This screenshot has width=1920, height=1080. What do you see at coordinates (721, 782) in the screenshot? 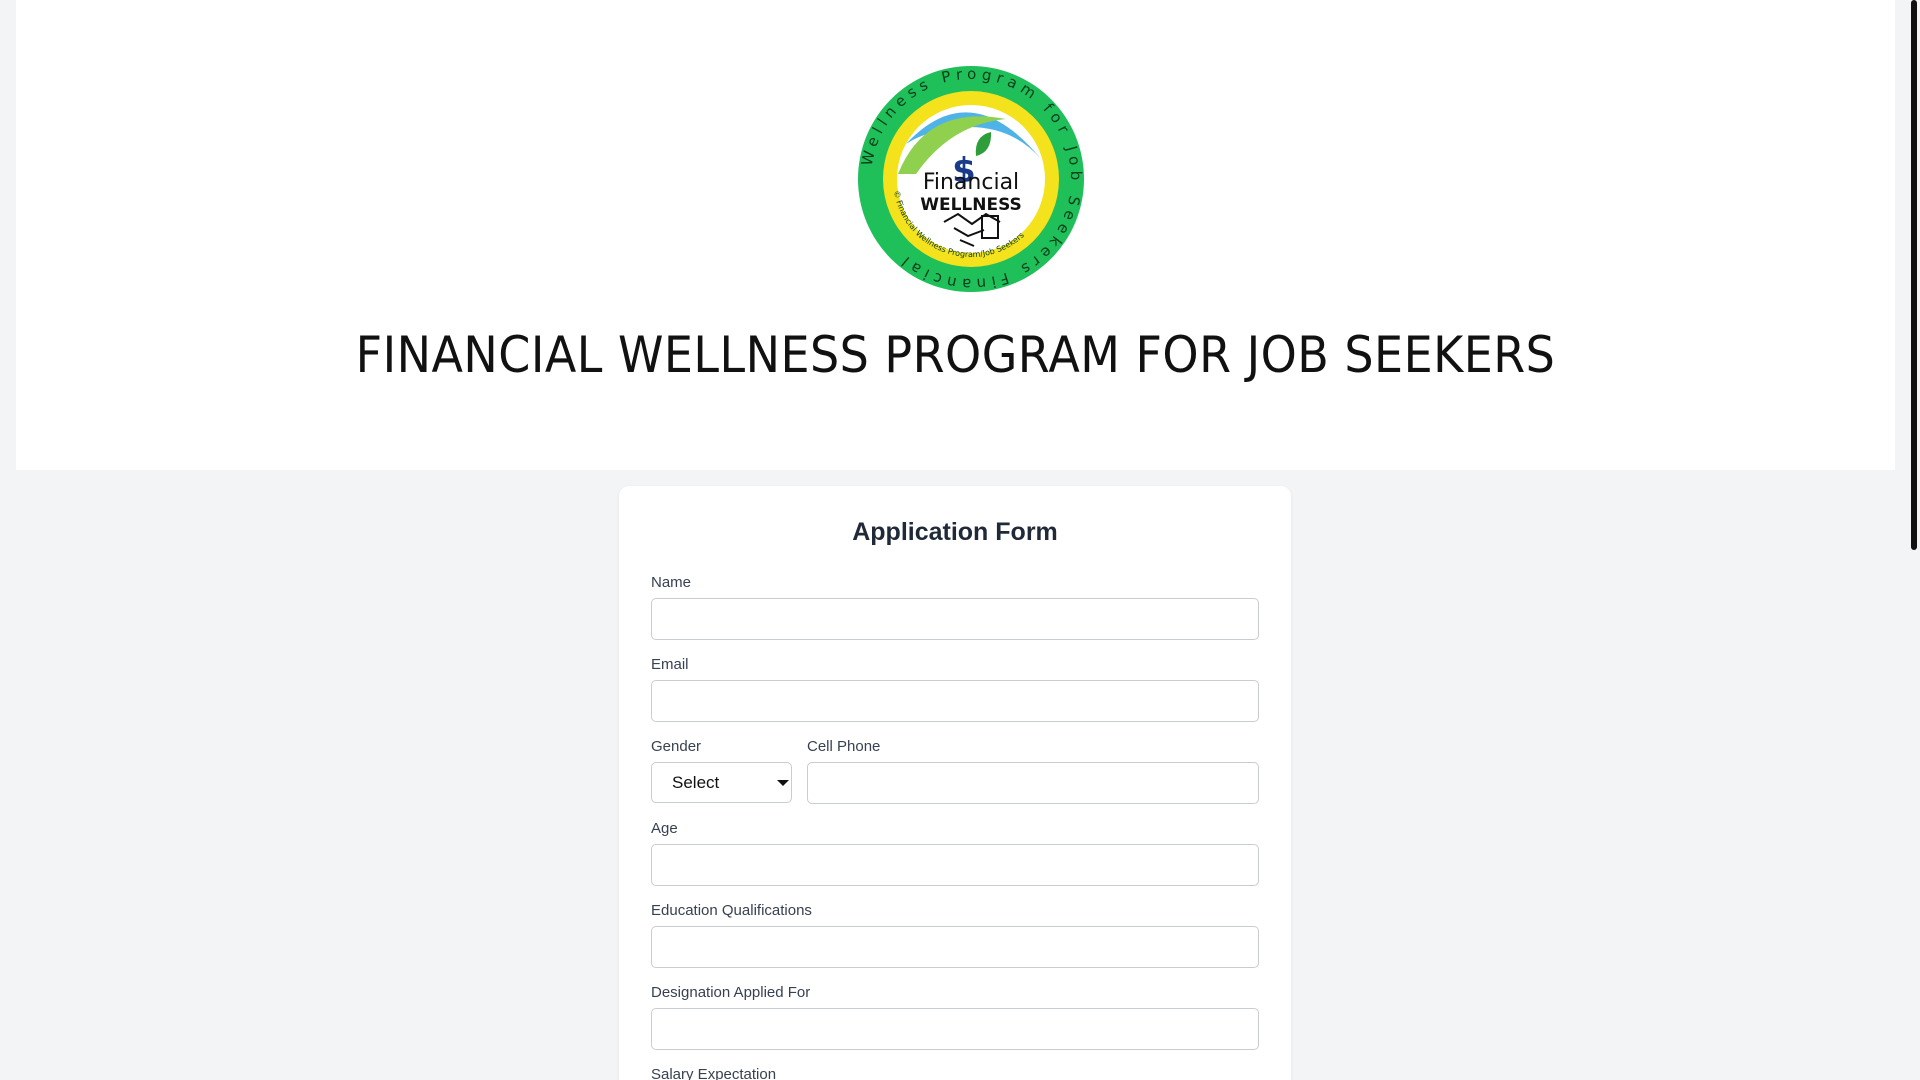
I see `gender-select: Select` at bounding box center [721, 782].